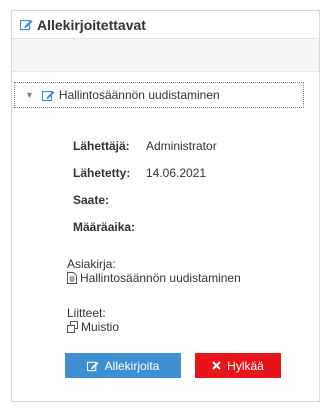  What do you see at coordinates (102, 173) in the screenshot?
I see `sent-label: Lähetetty:` at bounding box center [102, 173].